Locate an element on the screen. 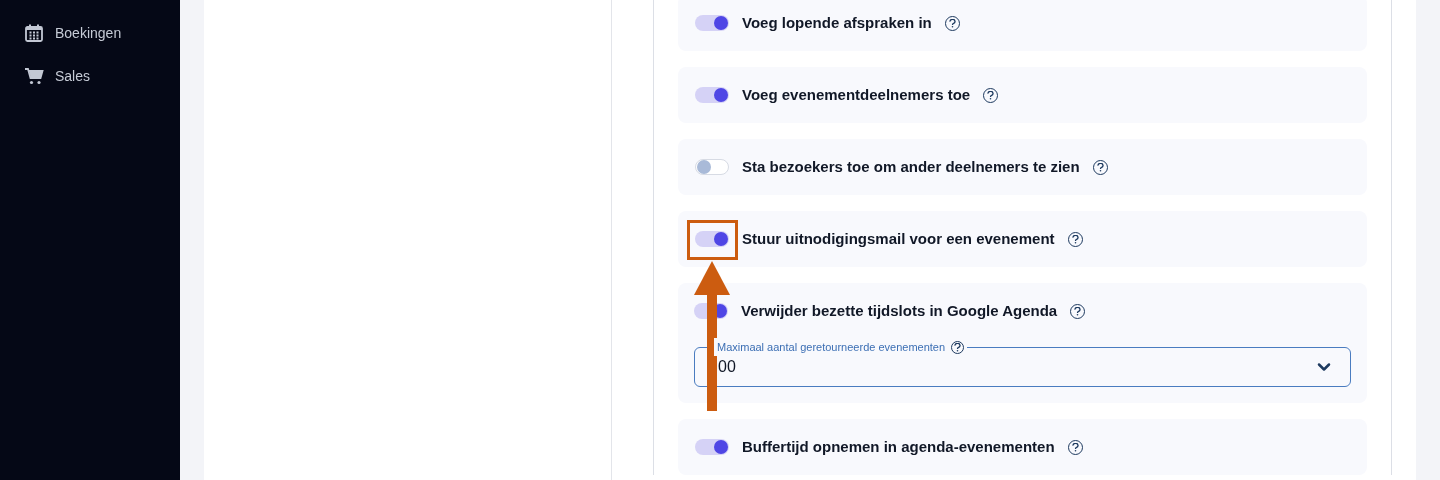  shopping-cart-icon is located at coordinates (34, 76).